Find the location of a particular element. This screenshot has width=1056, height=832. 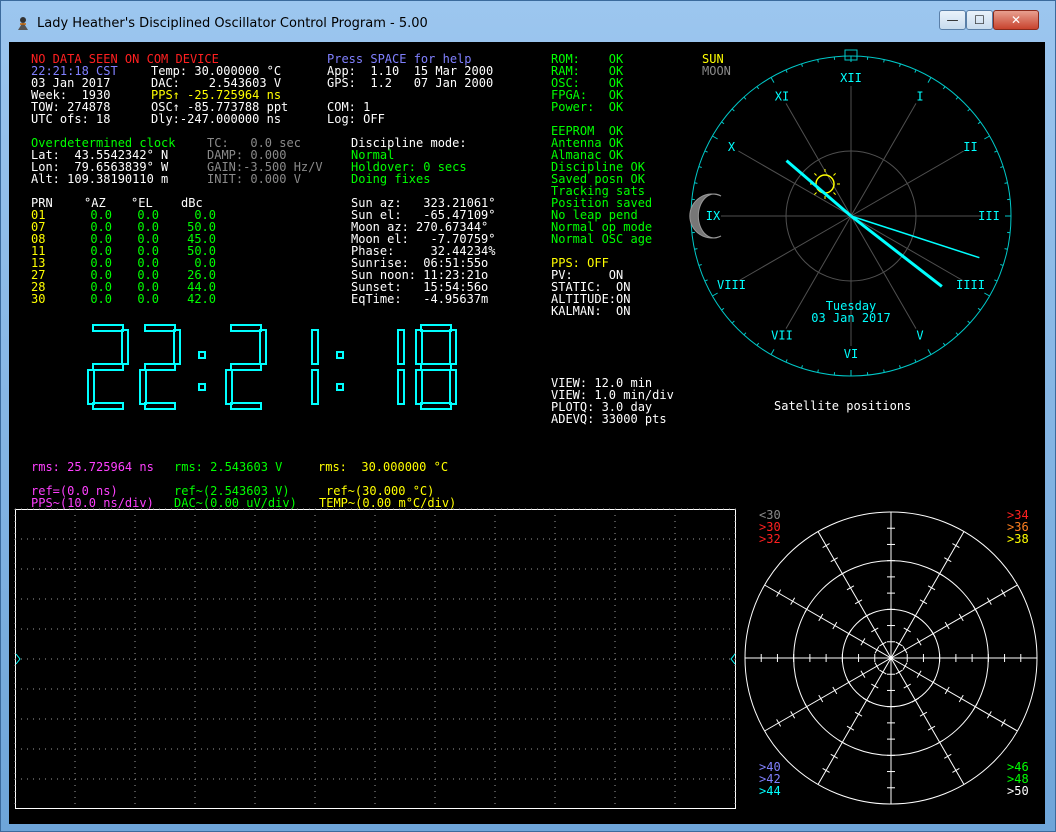

satellite-cell: 30 is located at coordinates (38, 299).